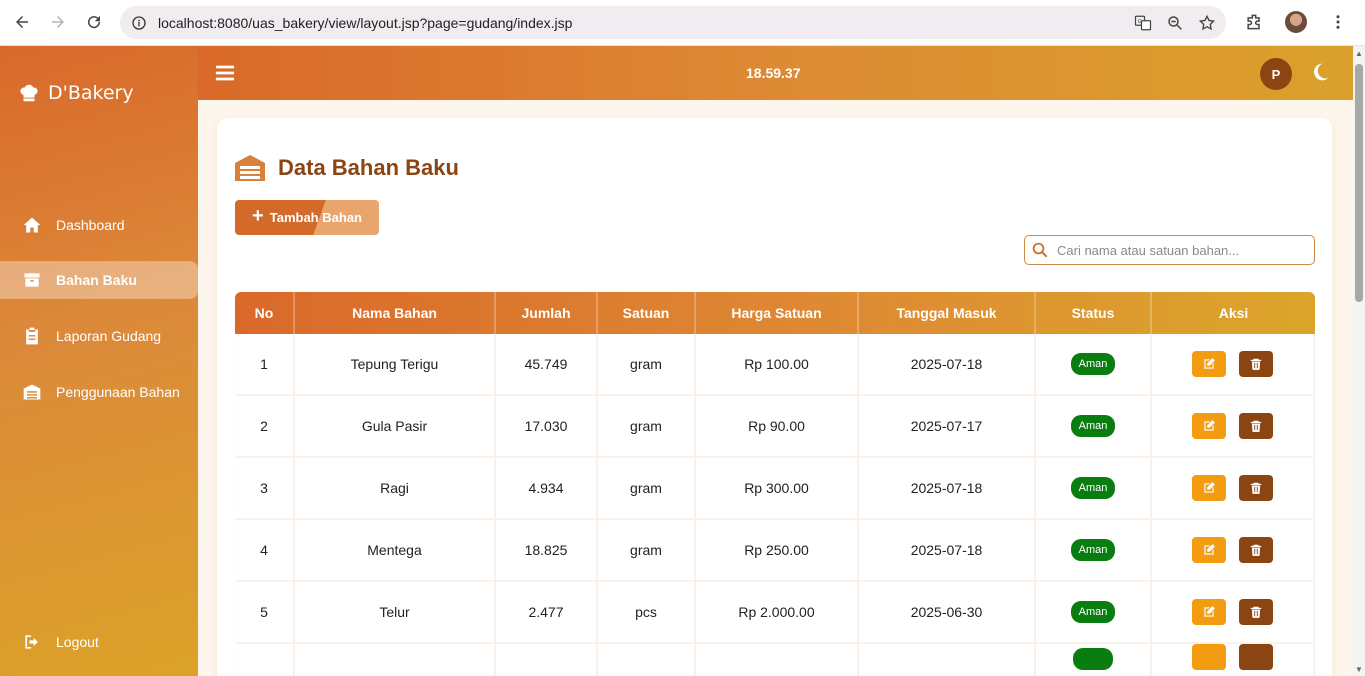 Image resolution: width=1365 pixels, height=676 pixels. I want to click on sidebar-item-label: Penggunaan Bahan, so click(118, 392).